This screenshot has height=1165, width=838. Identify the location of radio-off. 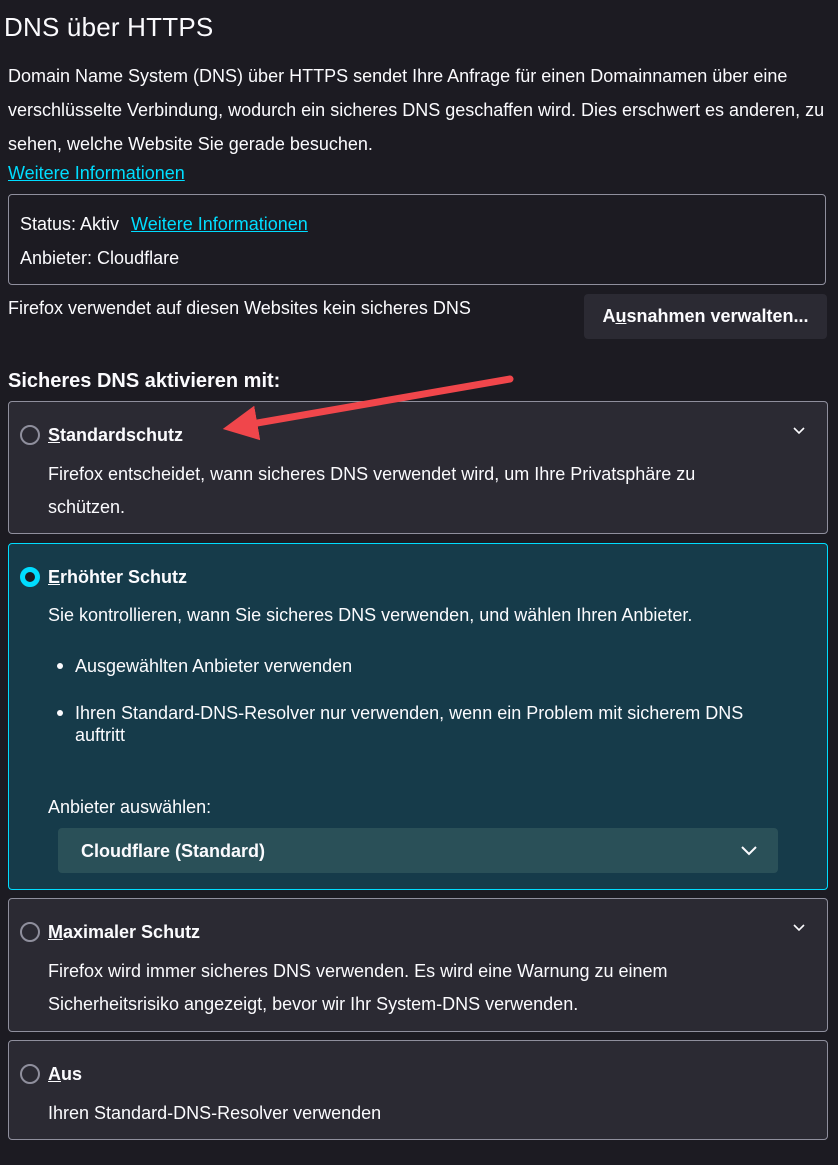
(30, 1074).